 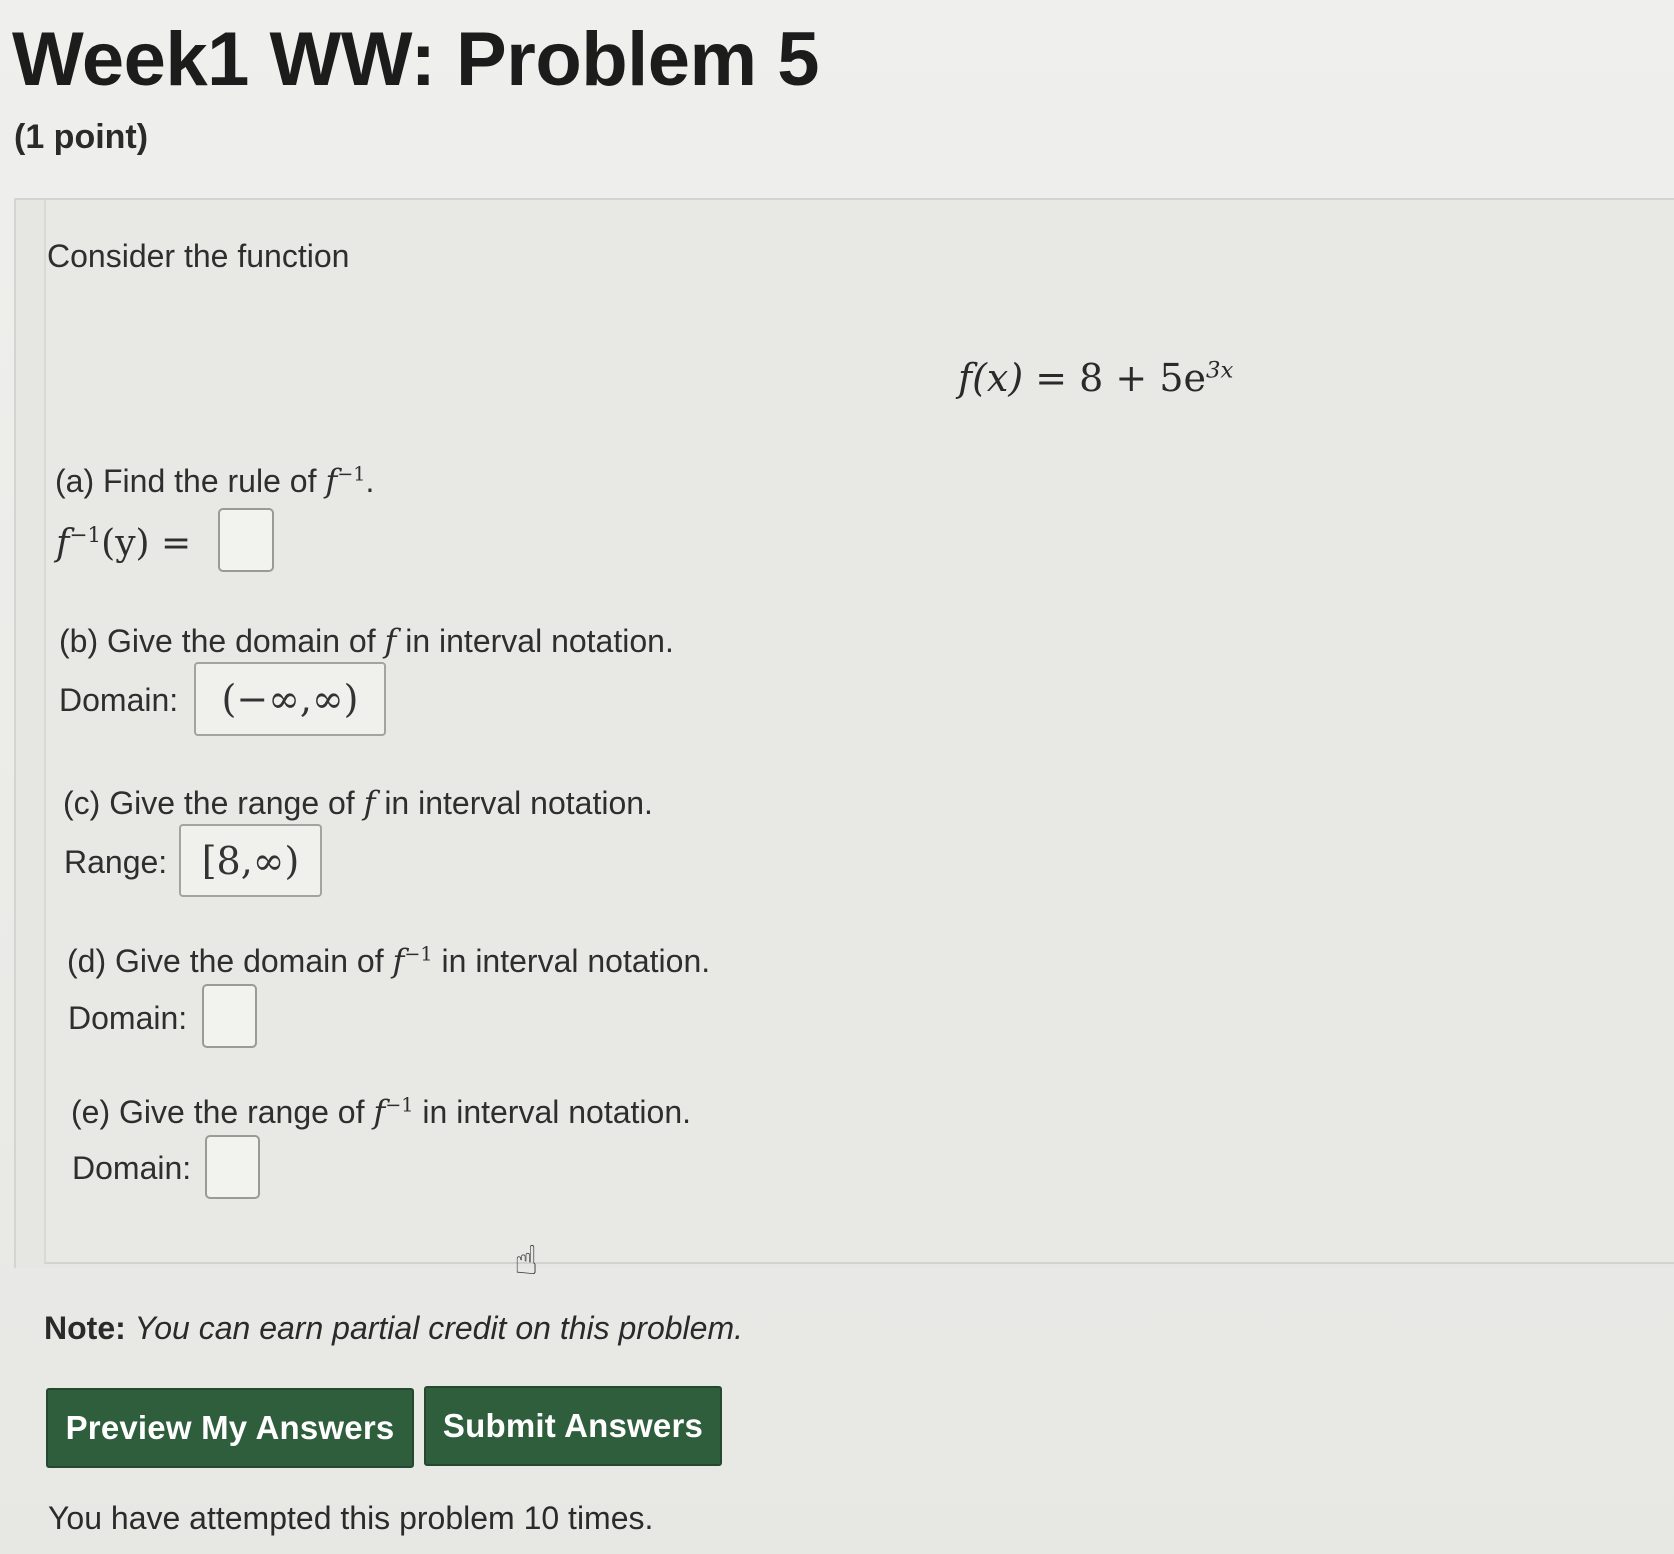 What do you see at coordinates (526, 1261) in the screenshot?
I see `hand-pointer-icon: ☝` at bounding box center [526, 1261].